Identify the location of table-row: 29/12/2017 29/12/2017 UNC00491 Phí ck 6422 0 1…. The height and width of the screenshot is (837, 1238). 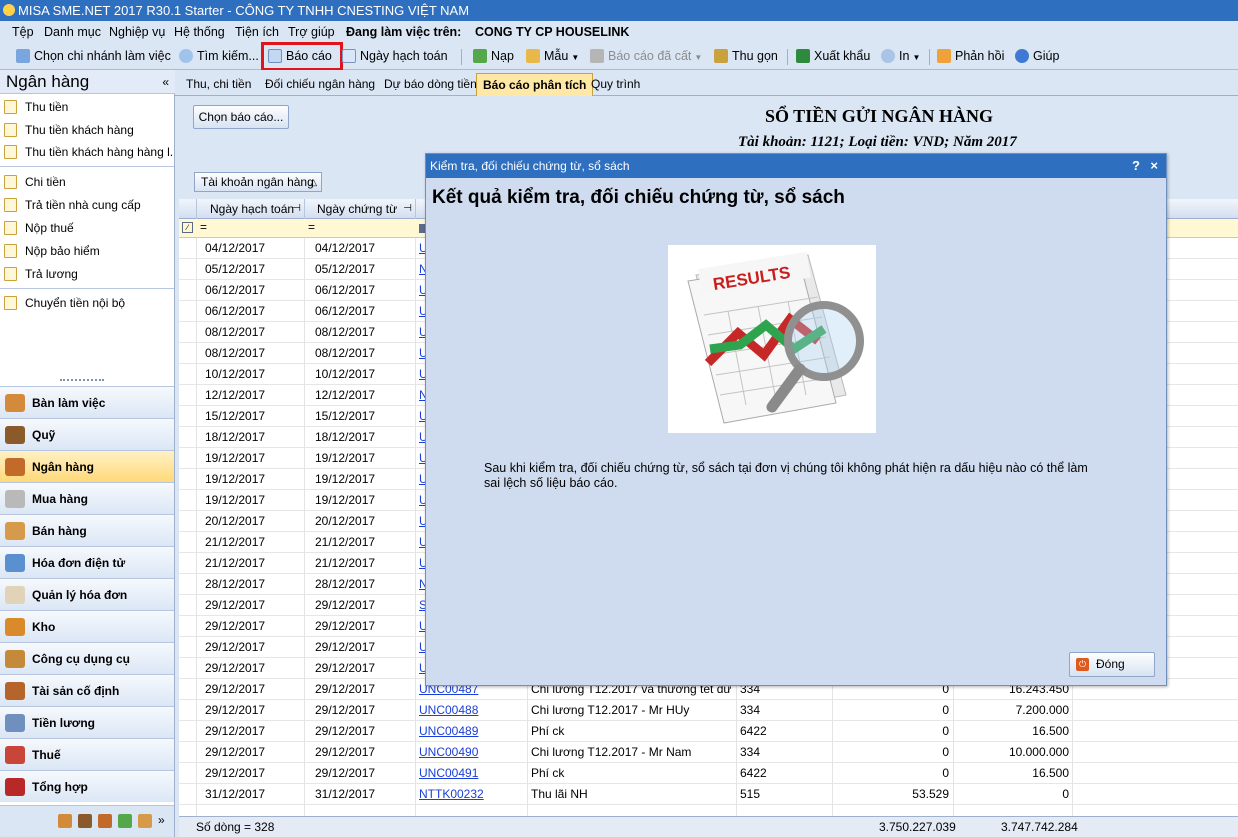
(708, 773).